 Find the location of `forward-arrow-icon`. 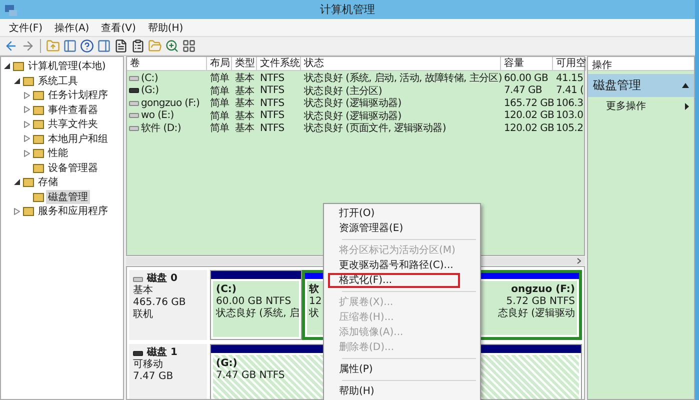

forward-arrow-icon is located at coordinates (28, 46).